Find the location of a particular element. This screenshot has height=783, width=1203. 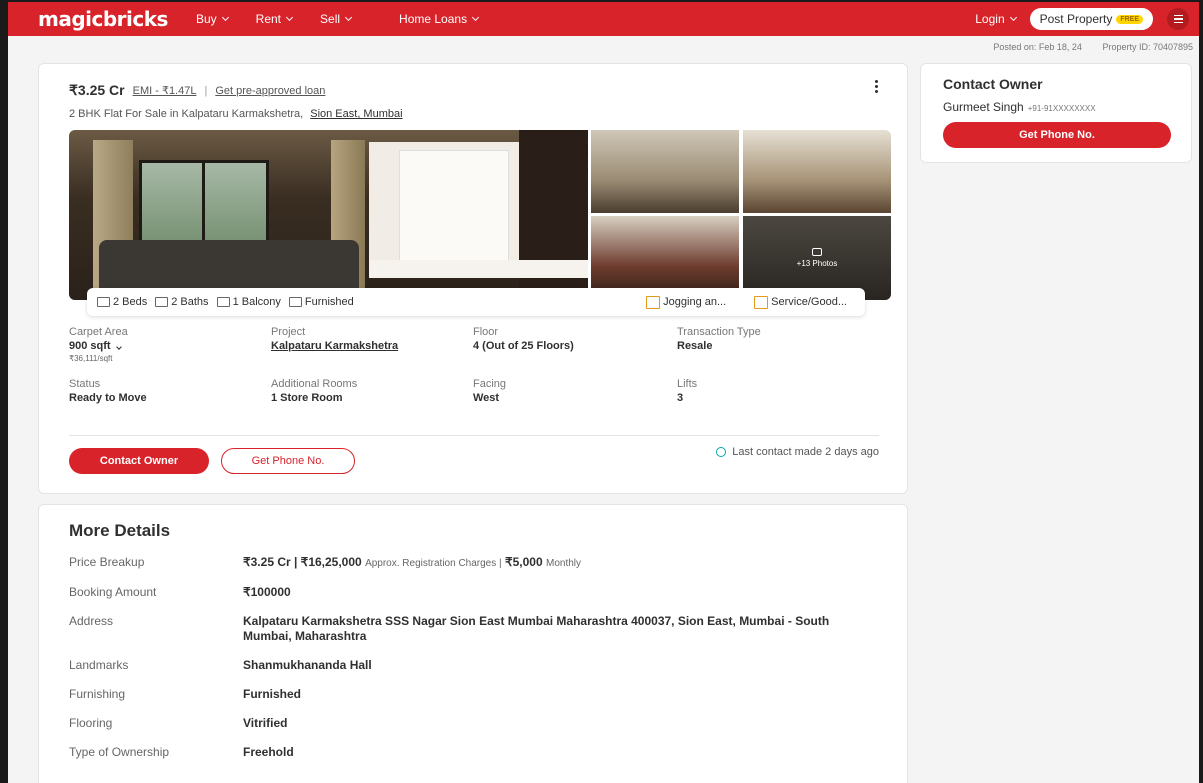

pre-approved-loan-link: Get pre-approved loan is located at coordinates (270, 91).